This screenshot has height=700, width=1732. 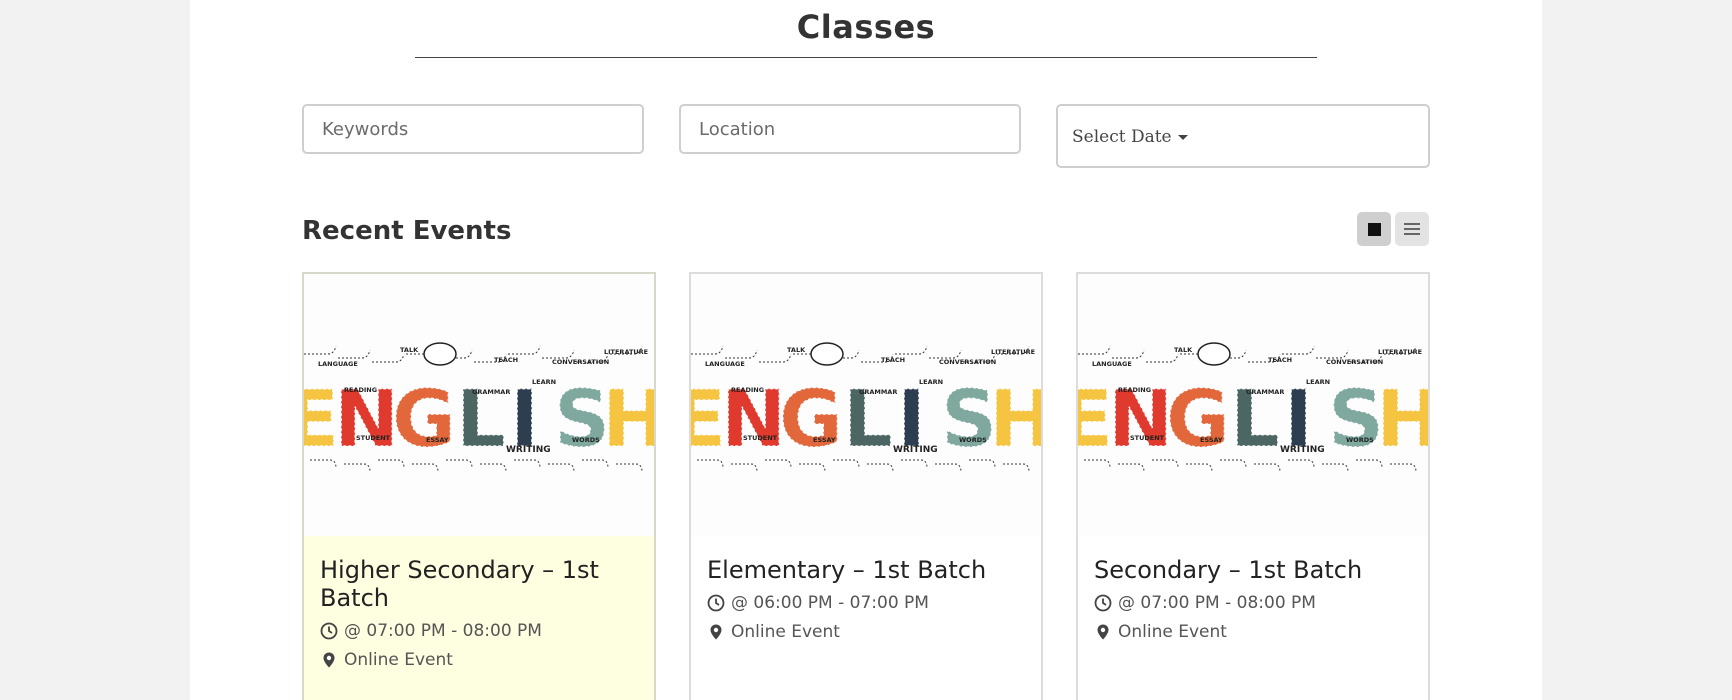 What do you see at coordinates (866, 570) in the screenshot?
I see `event-title: Elementary – 1st Batch` at bounding box center [866, 570].